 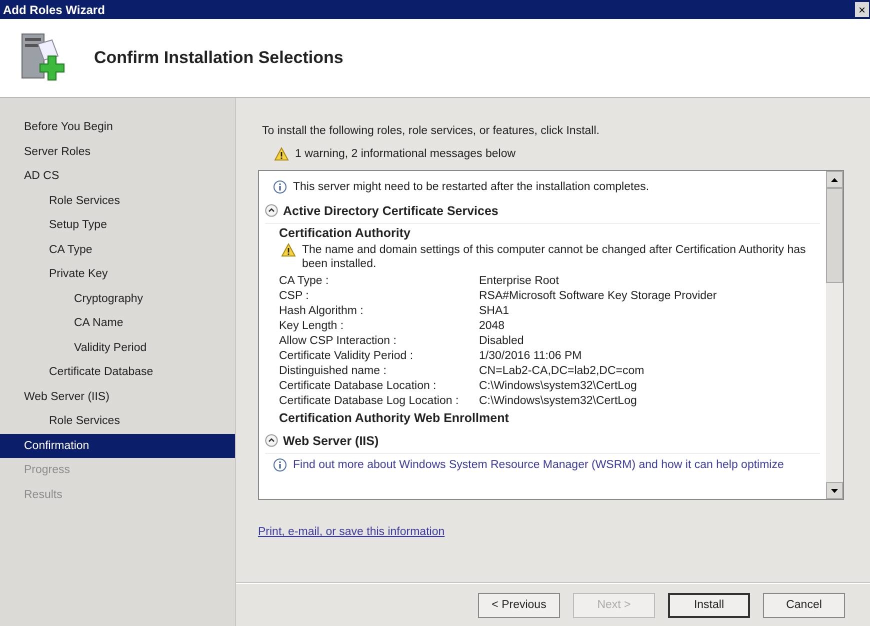 What do you see at coordinates (369, 401) in the screenshot?
I see `property-label: Certificate Database Log Location :` at bounding box center [369, 401].